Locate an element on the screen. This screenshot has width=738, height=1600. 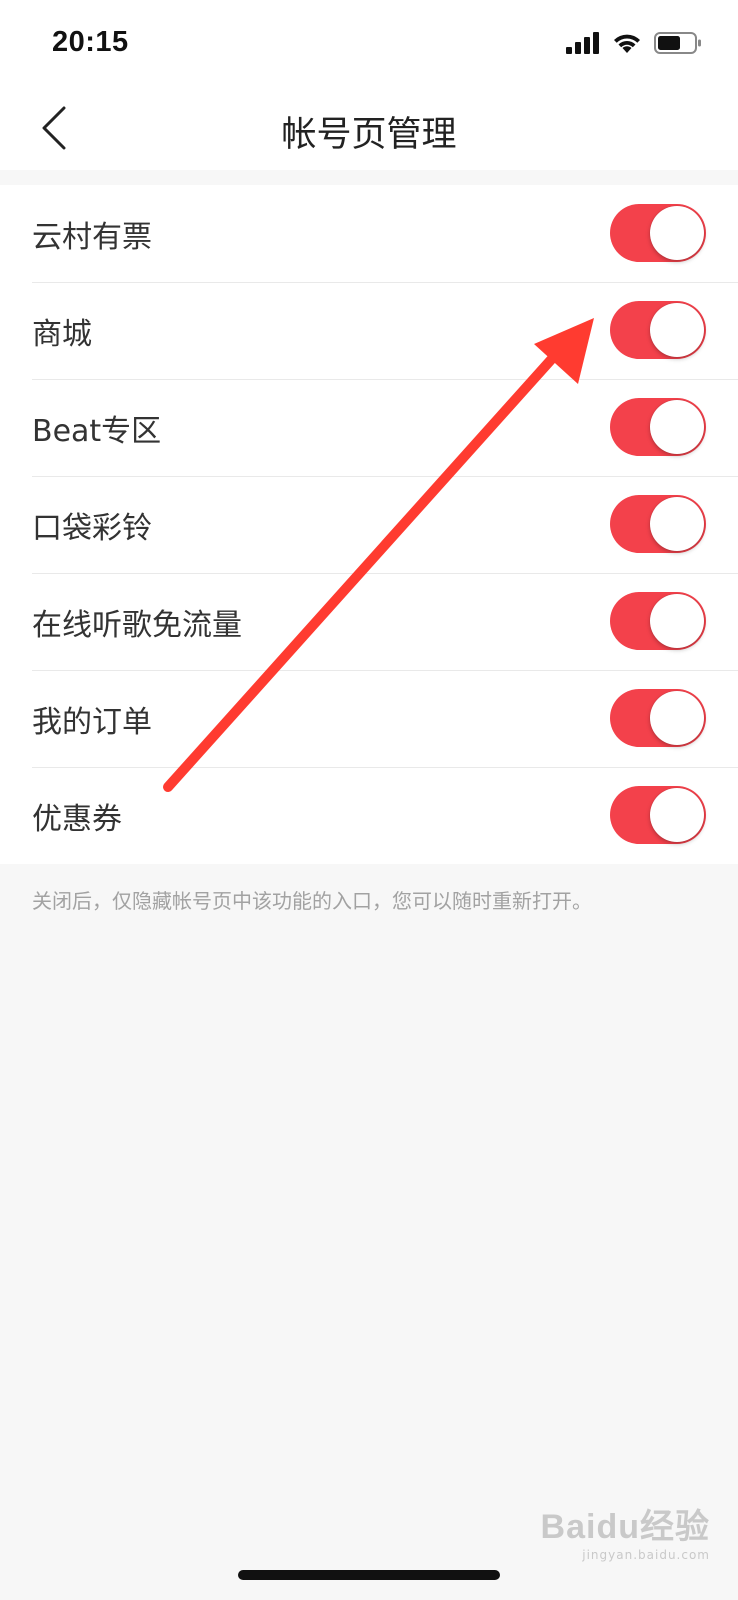
toggle-free-data-streaming is located at coordinates (658, 621).